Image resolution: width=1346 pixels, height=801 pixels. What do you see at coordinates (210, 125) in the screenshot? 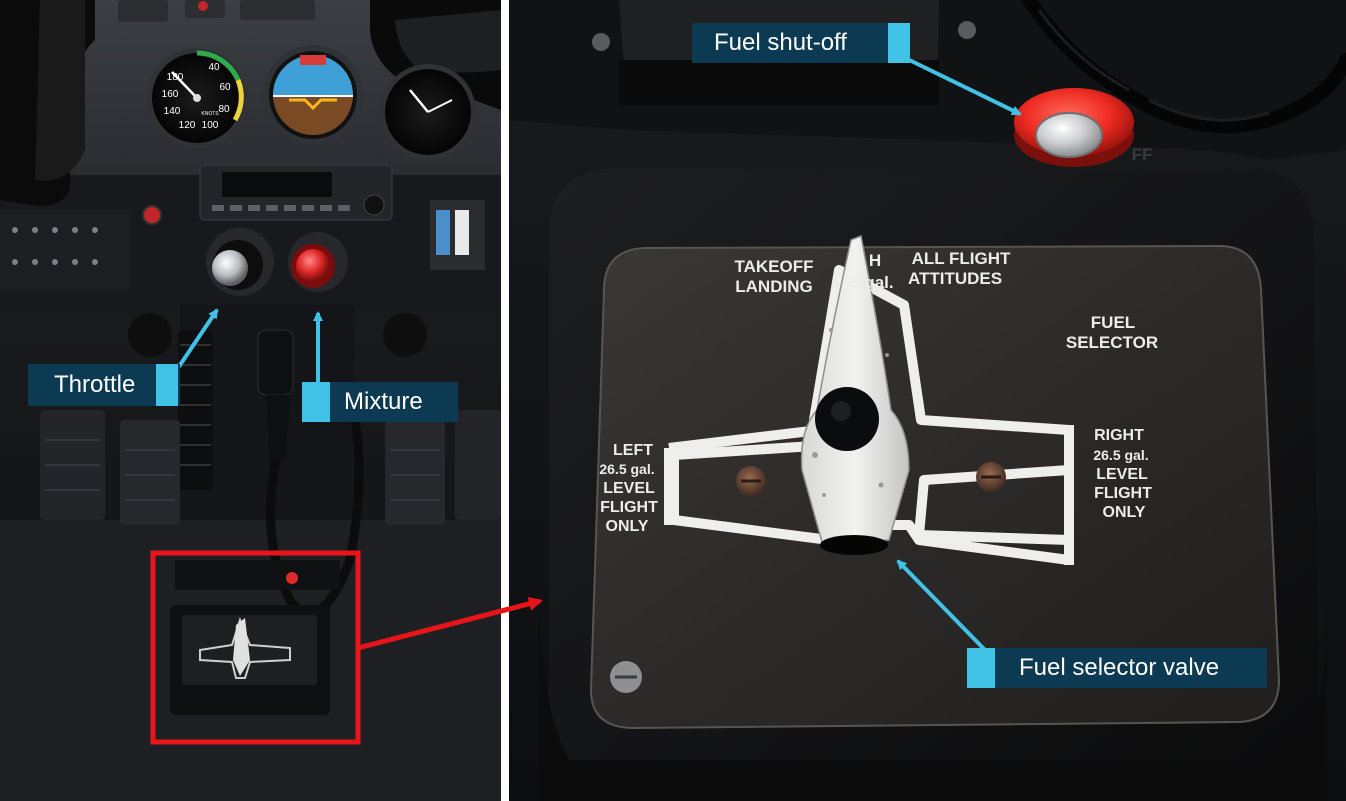
I see `airspeed-tick-100: 100` at bounding box center [210, 125].